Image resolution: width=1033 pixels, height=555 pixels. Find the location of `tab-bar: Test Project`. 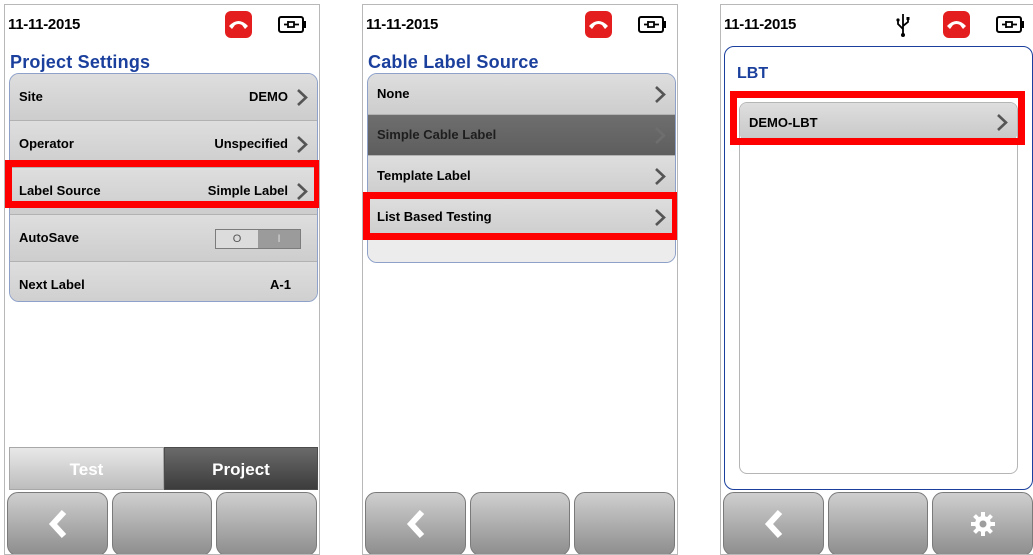

tab-bar: Test Project is located at coordinates (163, 468).